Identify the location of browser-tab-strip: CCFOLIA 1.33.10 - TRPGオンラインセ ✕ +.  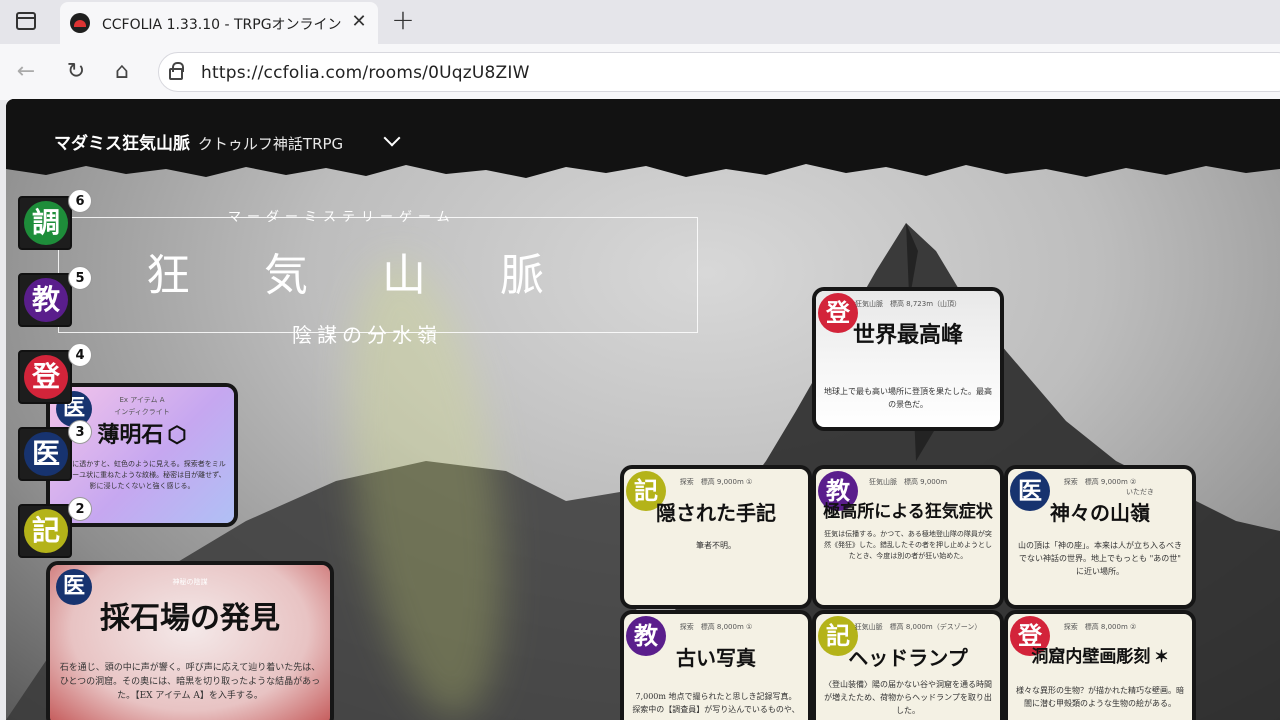
(640, 22).